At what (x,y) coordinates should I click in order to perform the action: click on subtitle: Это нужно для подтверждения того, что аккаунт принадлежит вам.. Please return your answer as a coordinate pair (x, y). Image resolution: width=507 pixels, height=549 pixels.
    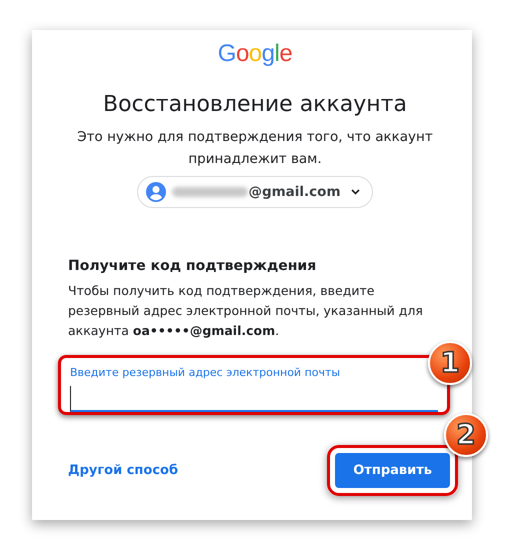
    Looking at the image, I should click on (255, 148).